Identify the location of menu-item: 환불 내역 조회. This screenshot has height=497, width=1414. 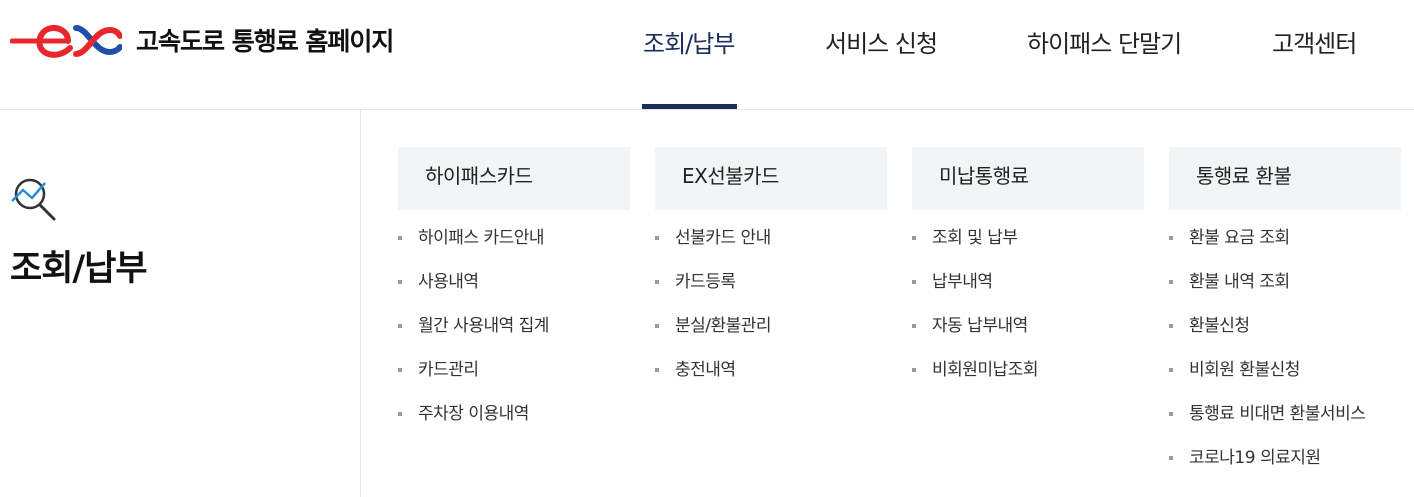
(1285, 294).